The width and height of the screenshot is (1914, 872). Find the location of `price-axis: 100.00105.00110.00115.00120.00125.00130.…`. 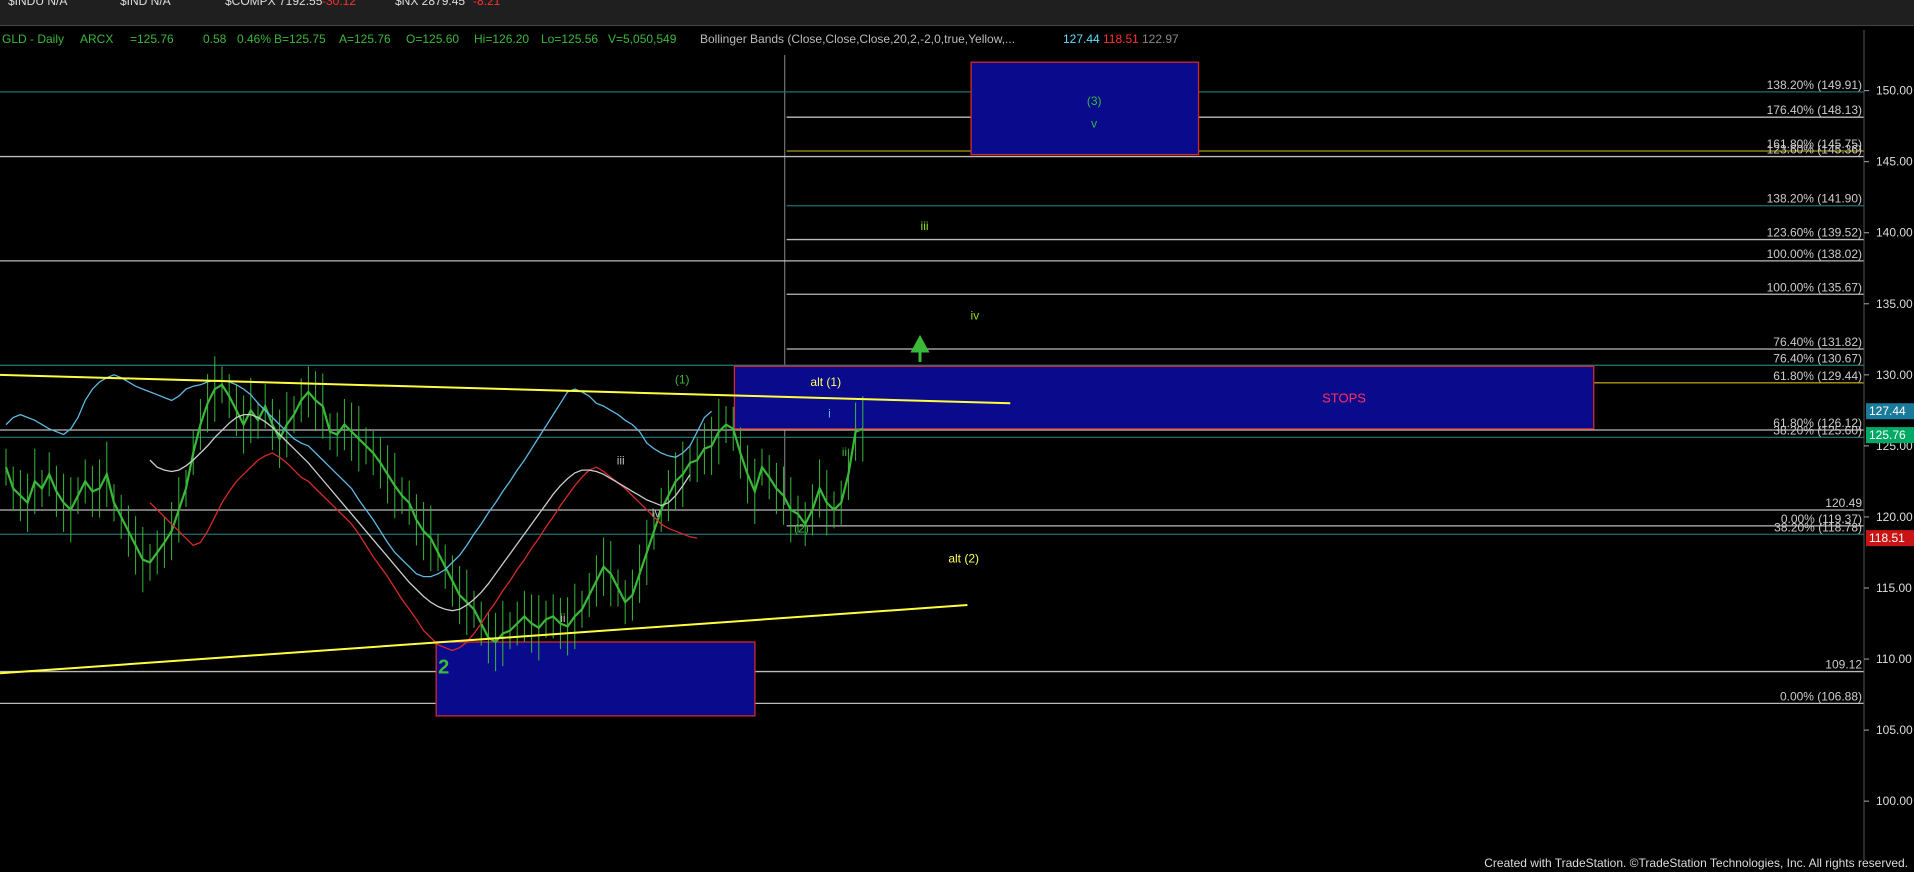

price-axis: 100.00105.00110.00115.00120.00125.00130.… is located at coordinates (1888, 445).